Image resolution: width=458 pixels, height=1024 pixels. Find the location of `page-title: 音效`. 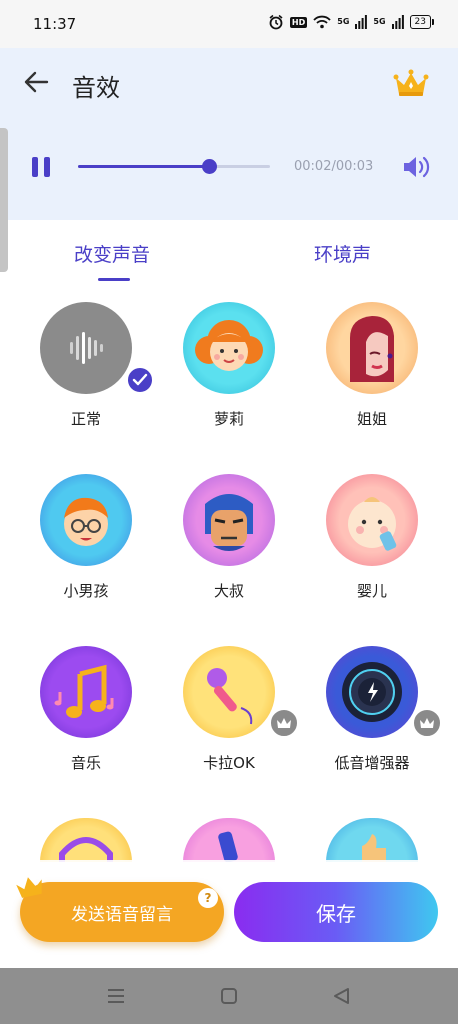

page-title: 音效 is located at coordinates (96, 88).